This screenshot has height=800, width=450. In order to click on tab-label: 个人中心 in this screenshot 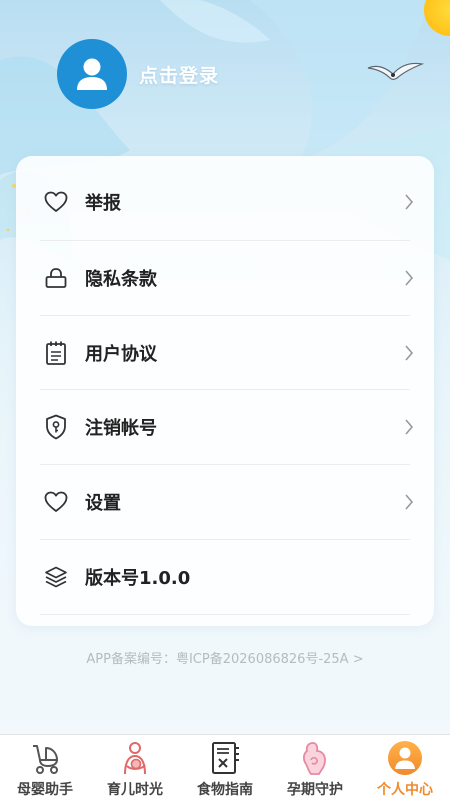, I will do `click(405, 790)`.